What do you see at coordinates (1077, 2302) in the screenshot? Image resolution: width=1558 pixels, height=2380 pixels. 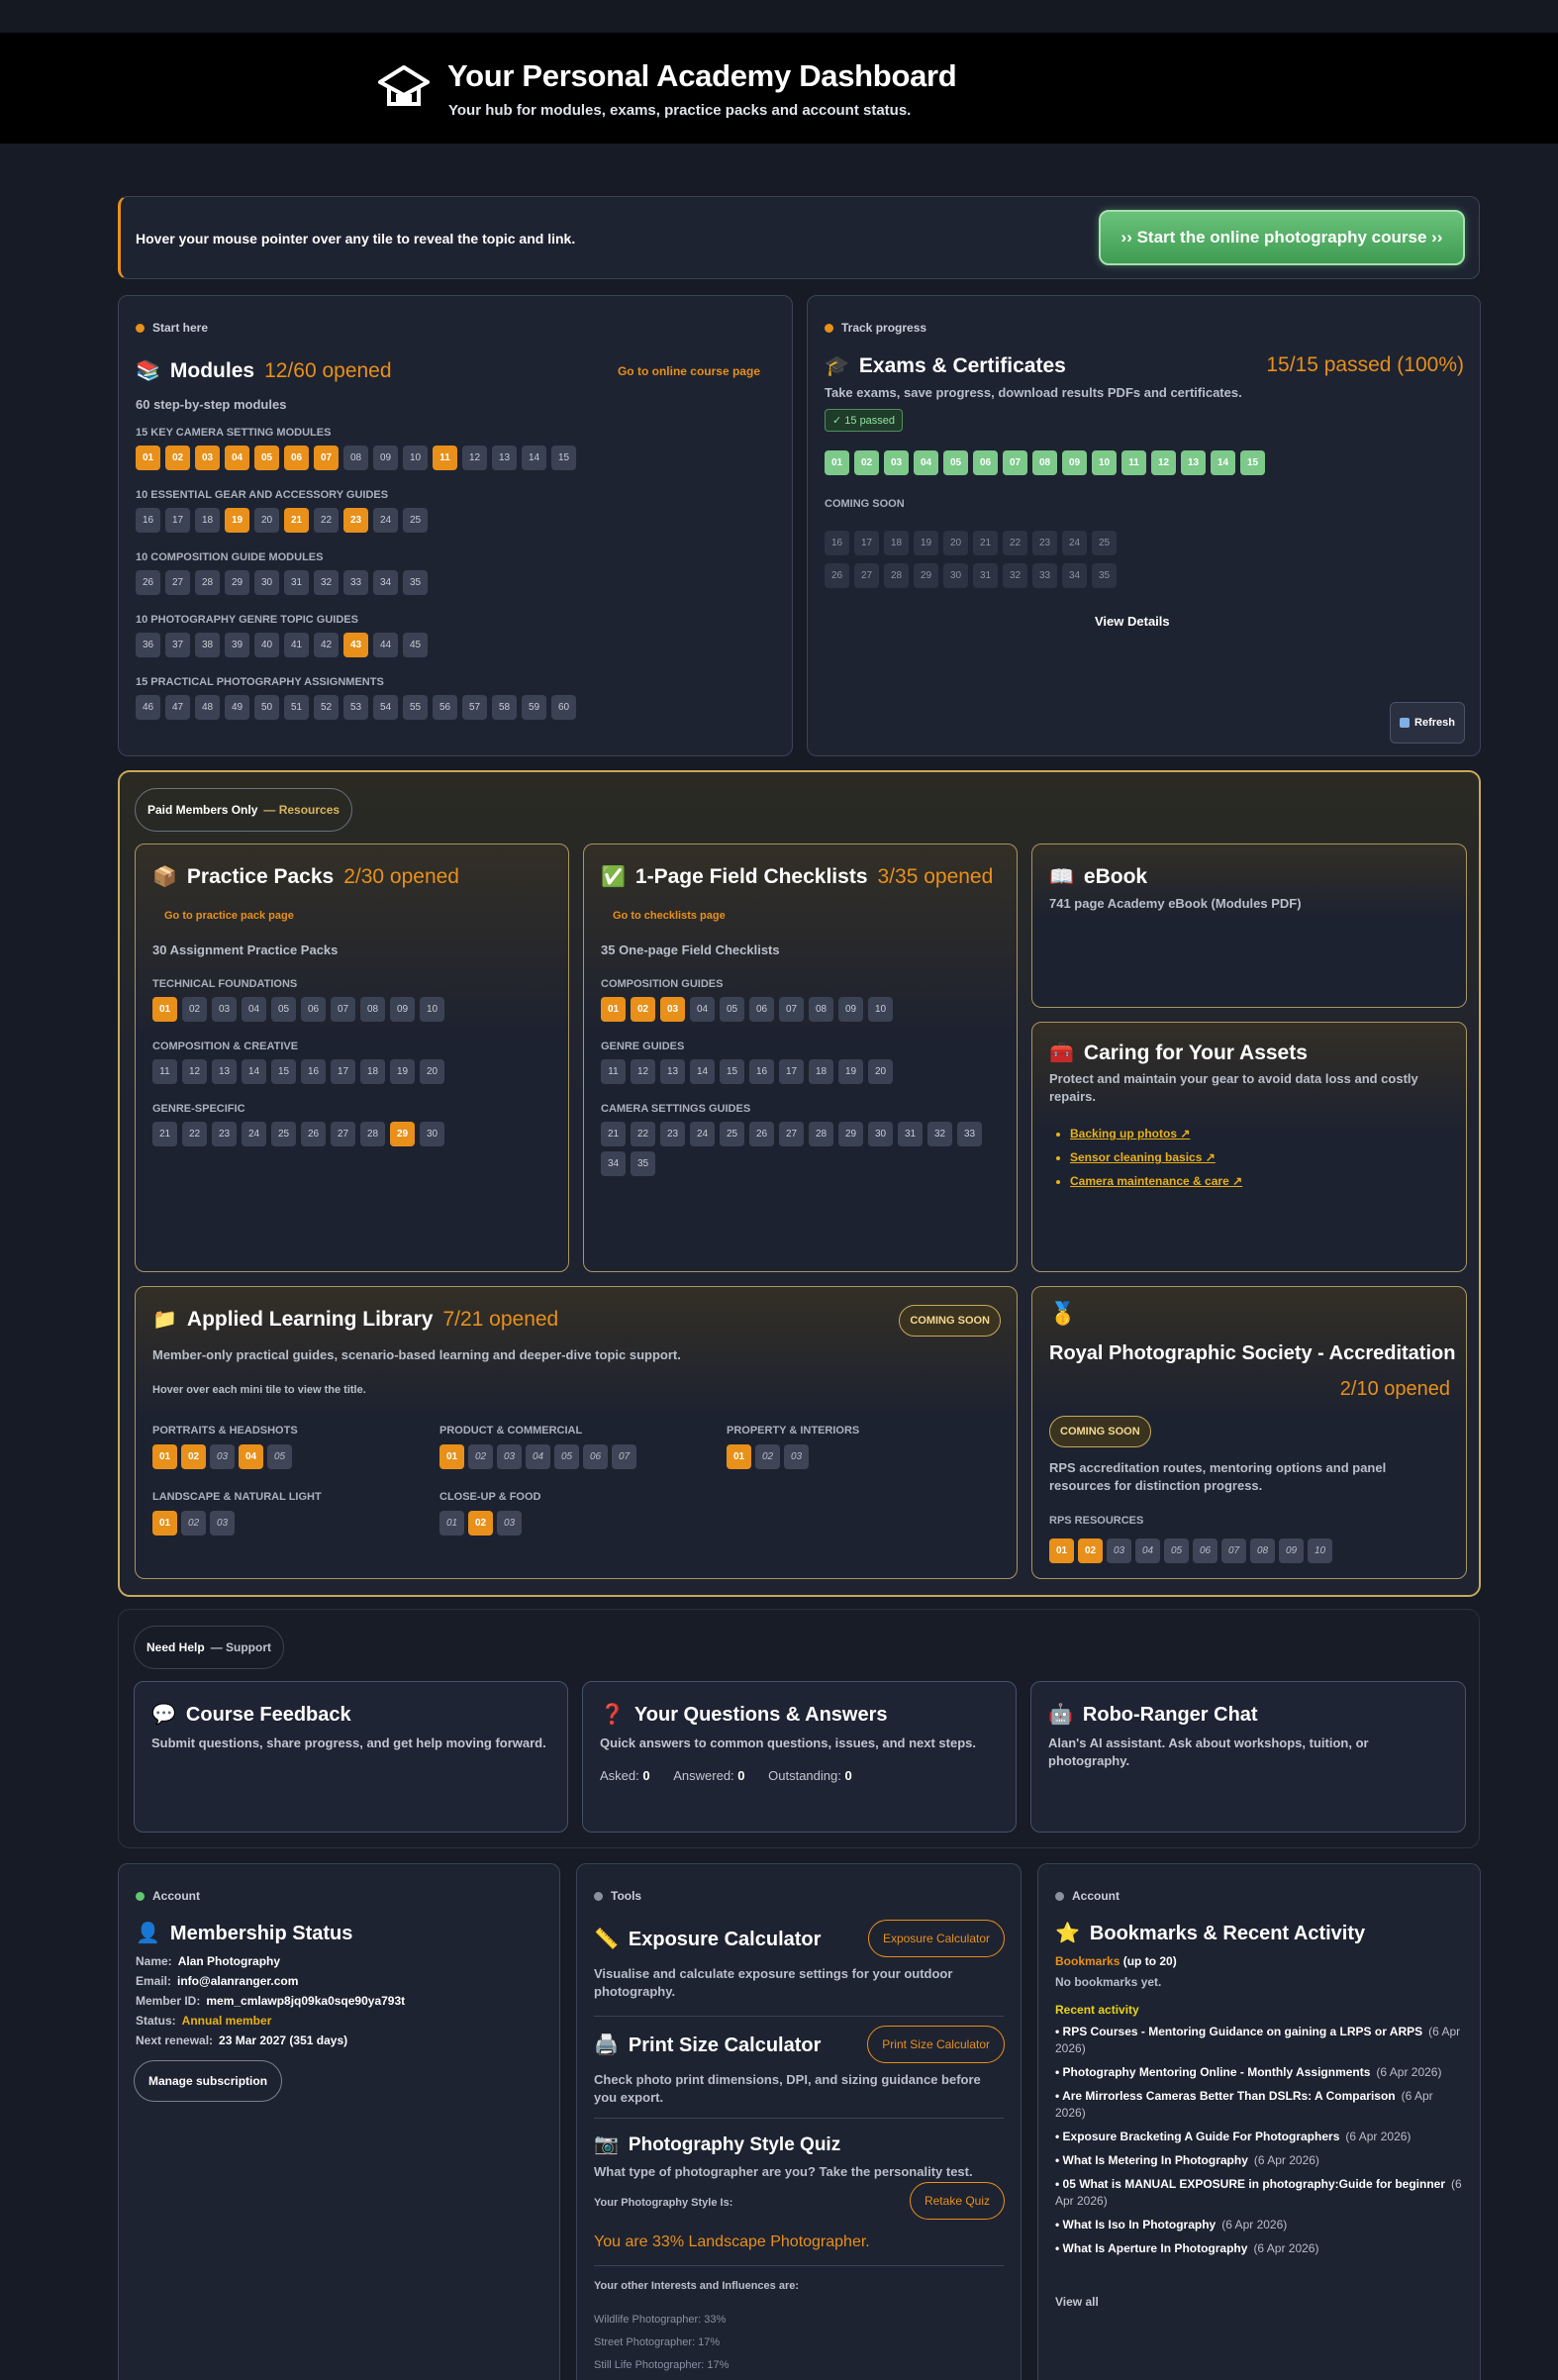 I see `view-all-link: View all` at bounding box center [1077, 2302].